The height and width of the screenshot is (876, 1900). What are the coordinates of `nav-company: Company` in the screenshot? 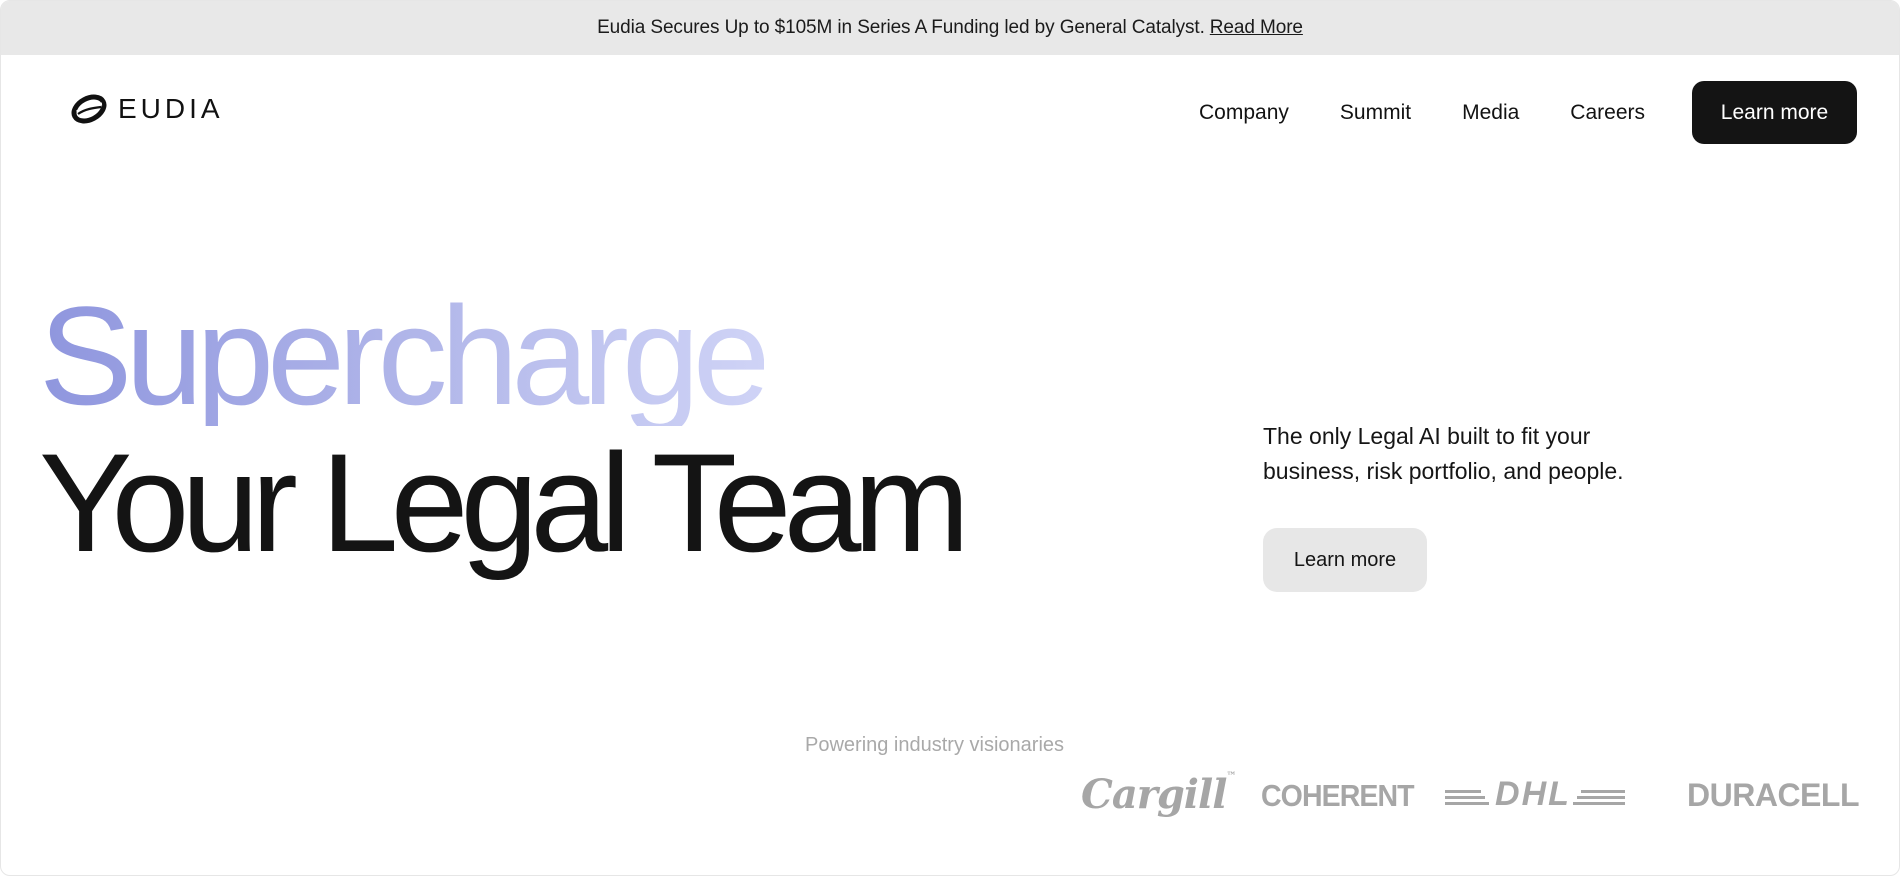 It's located at (1244, 113).